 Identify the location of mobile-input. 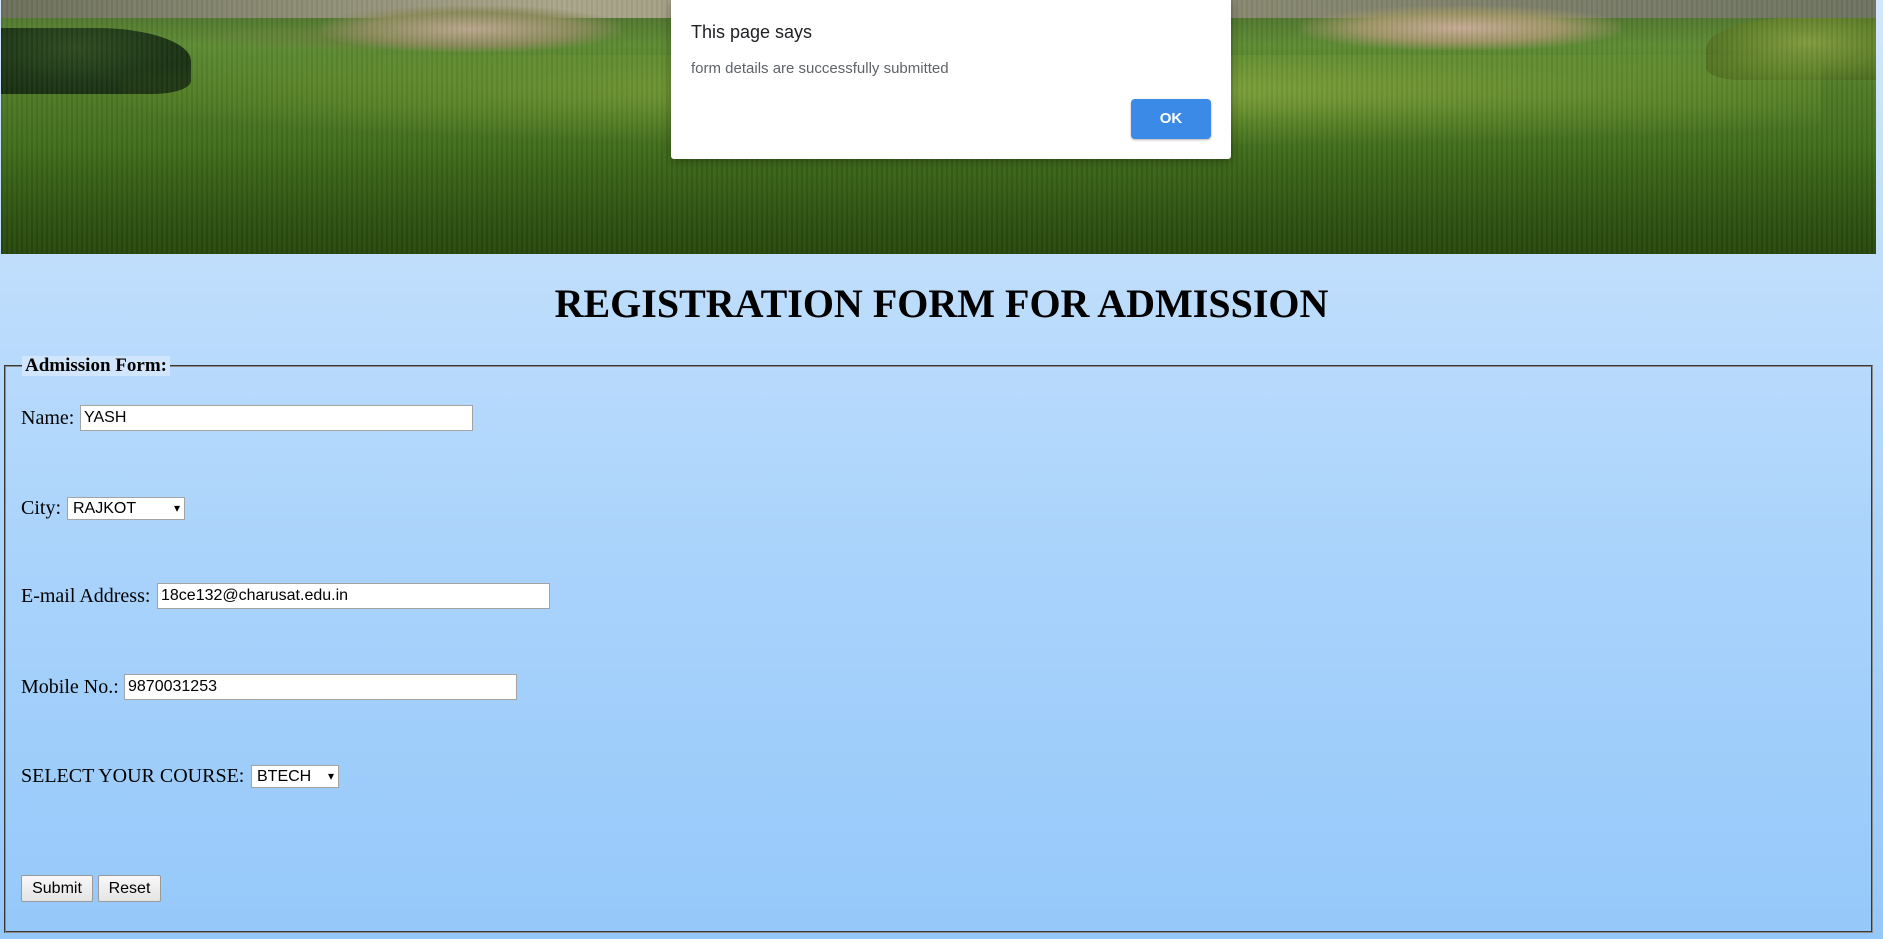
(320, 687).